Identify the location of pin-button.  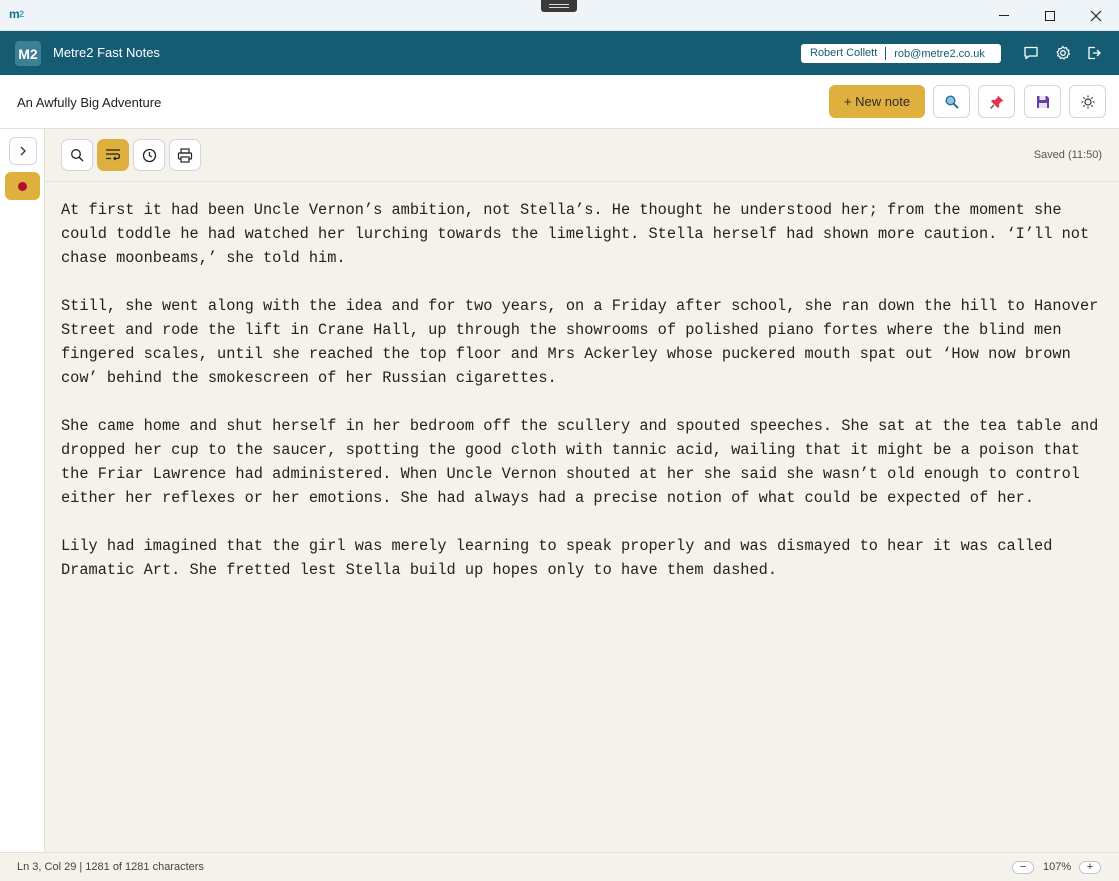
(996, 101).